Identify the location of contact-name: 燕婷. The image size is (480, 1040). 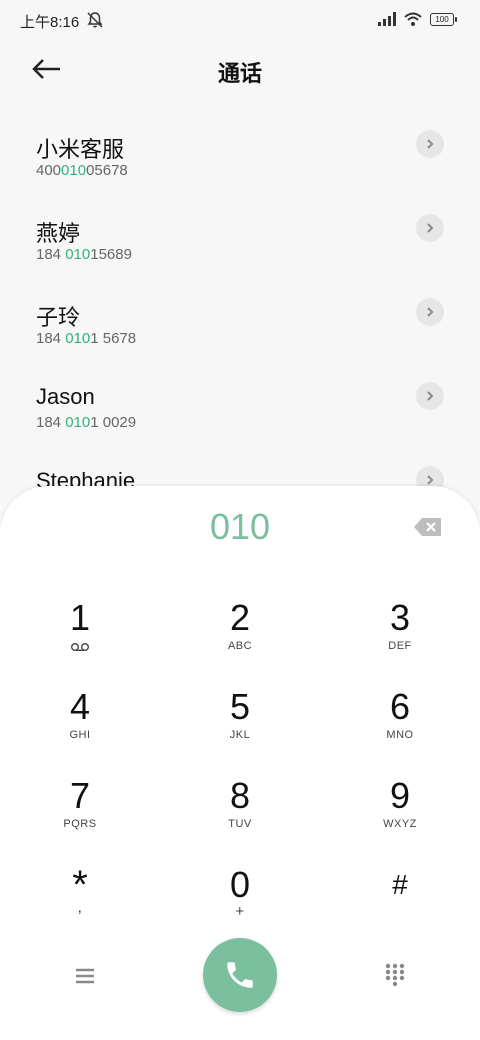
(58, 233).